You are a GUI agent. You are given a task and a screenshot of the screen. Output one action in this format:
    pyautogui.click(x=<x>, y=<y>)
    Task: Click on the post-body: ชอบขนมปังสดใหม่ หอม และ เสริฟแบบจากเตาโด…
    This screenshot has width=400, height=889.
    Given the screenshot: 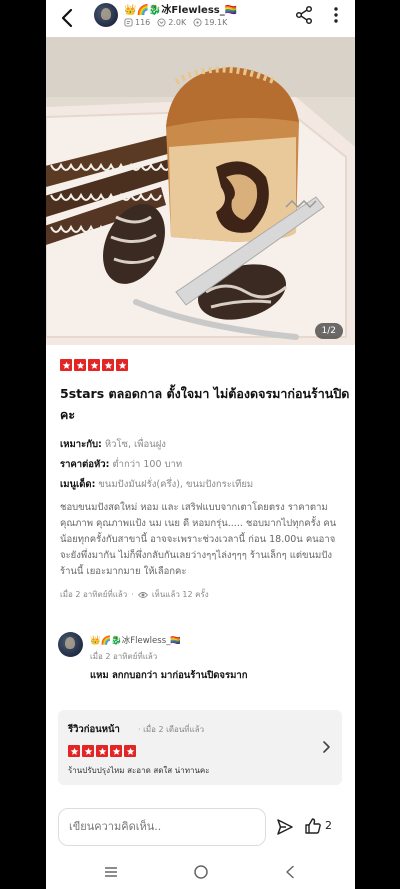 What is the action you would take?
    pyautogui.click(x=198, y=539)
    